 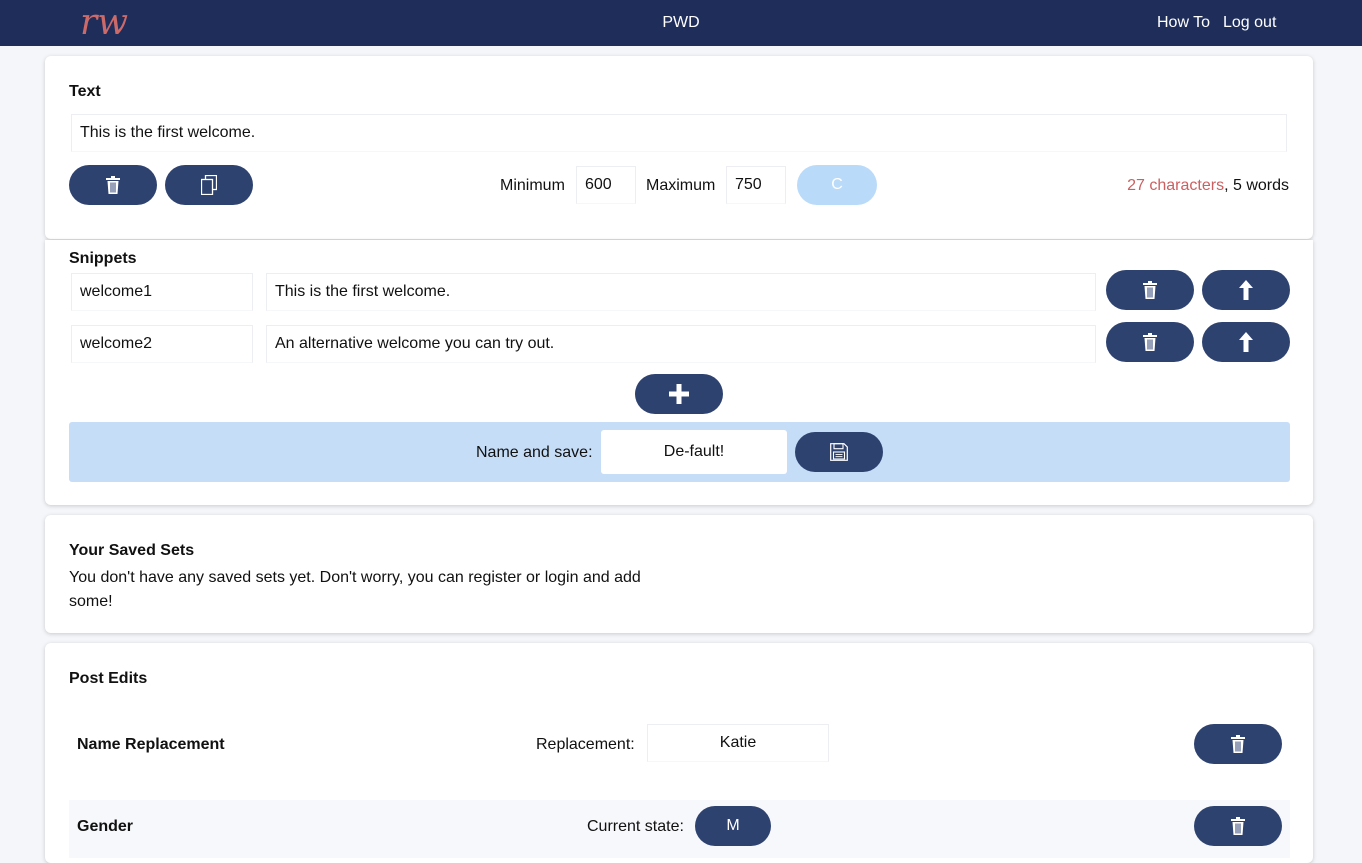 What do you see at coordinates (1176, 185) in the screenshot?
I see `character-count: 27 characters` at bounding box center [1176, 185].